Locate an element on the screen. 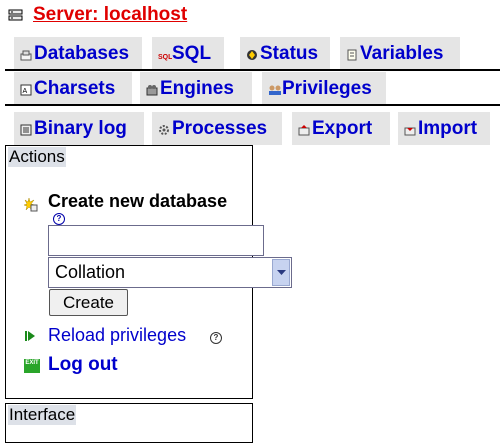  interface-legend: Interface is located at coordinates (42, 415).